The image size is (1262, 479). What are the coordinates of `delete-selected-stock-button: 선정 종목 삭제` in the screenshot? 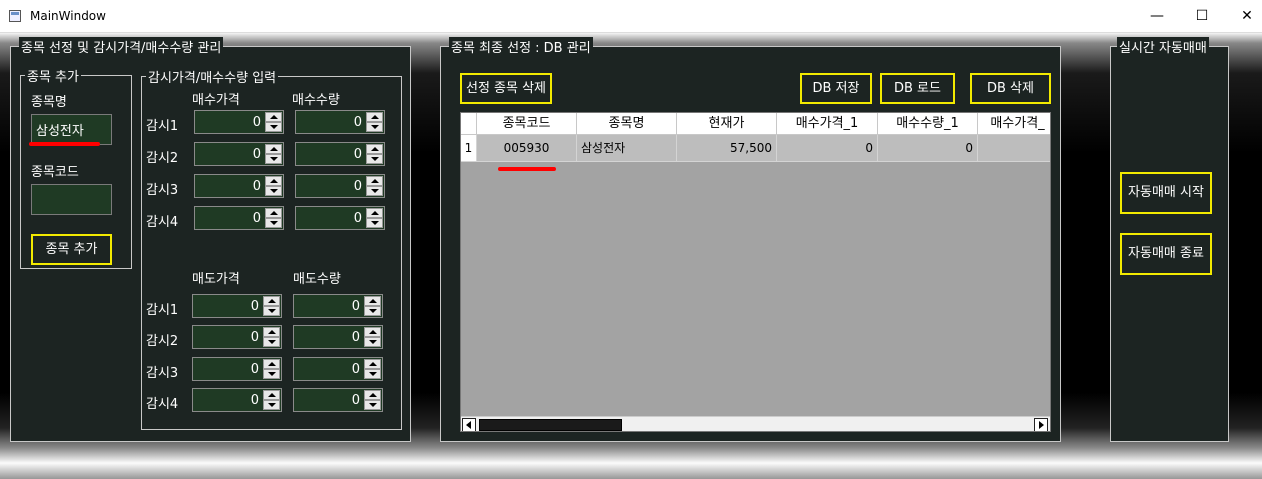 It's located at (506, 88).